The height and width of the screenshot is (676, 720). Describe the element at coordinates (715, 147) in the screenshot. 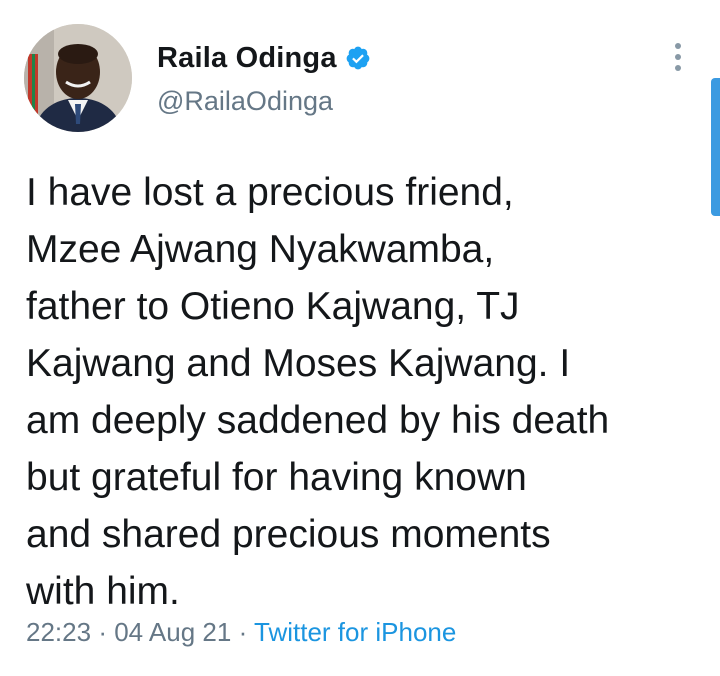

I see `scrollbar-thumb` at that location.